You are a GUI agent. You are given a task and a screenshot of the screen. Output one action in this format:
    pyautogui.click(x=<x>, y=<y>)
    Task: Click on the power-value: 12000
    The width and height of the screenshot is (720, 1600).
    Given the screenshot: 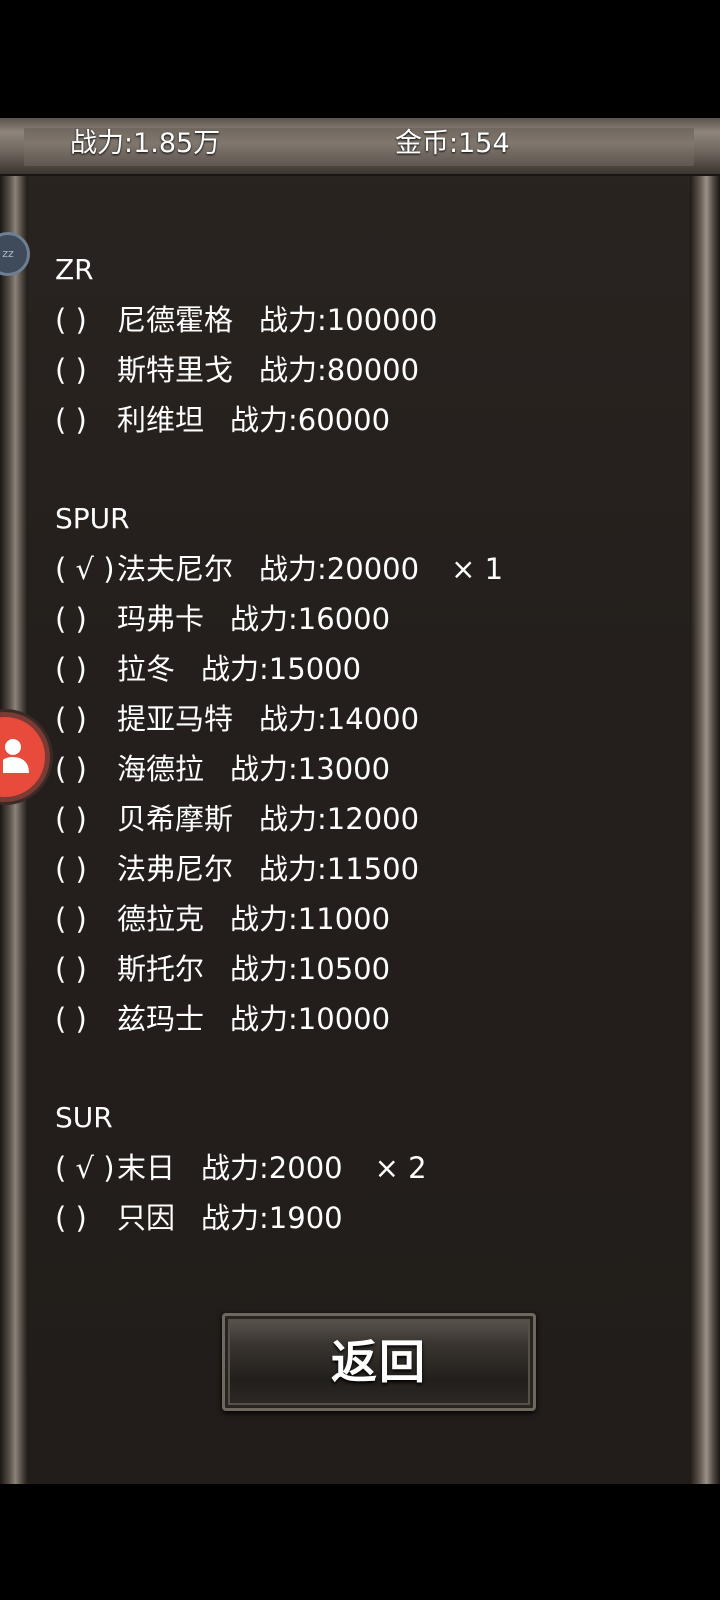 What is the action you would take?
    pyautogui.click(x=373, y=819)
    